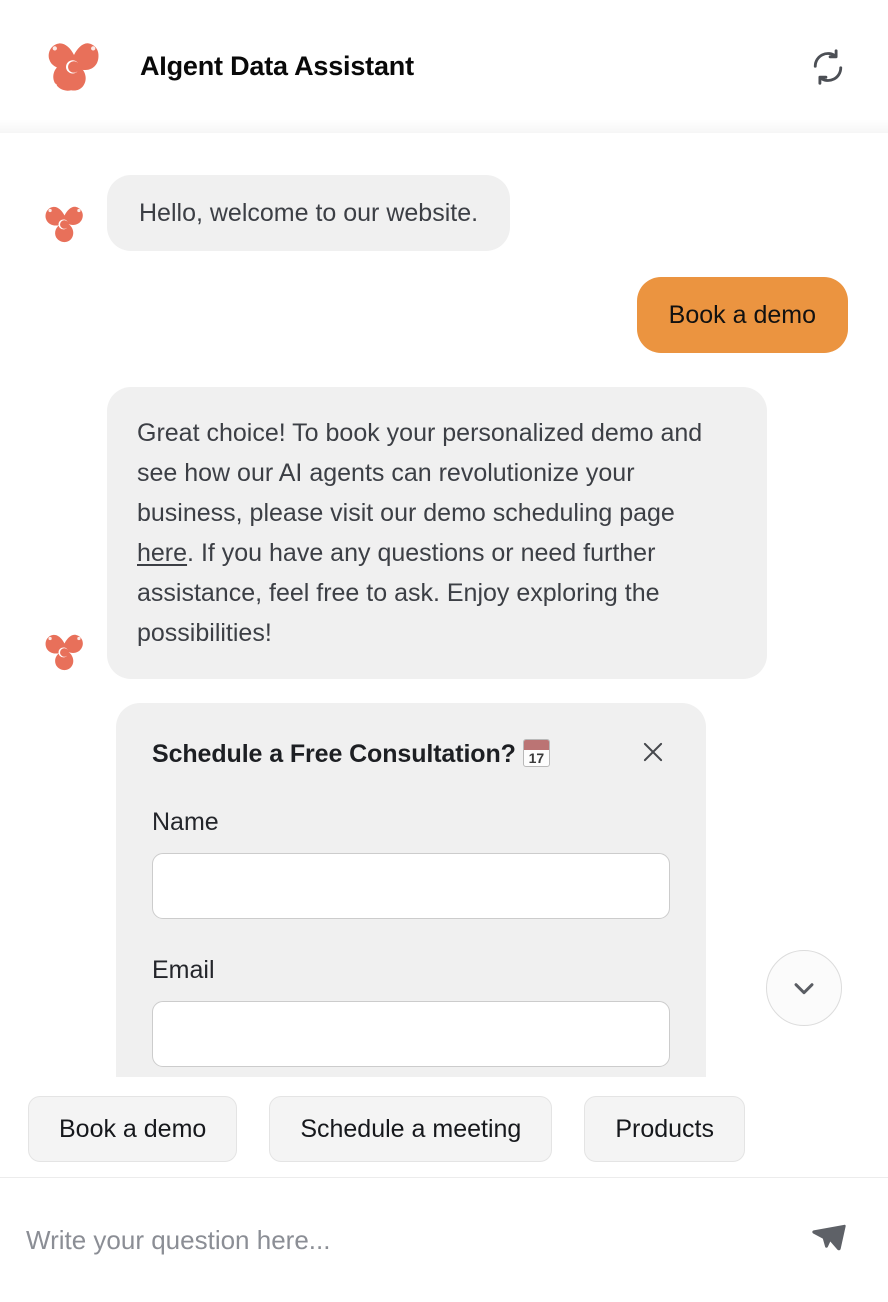 The image size is (888, 1302). Describe the element at coordinates (411, 886) in the screenshot. I see `name-input` at that location.